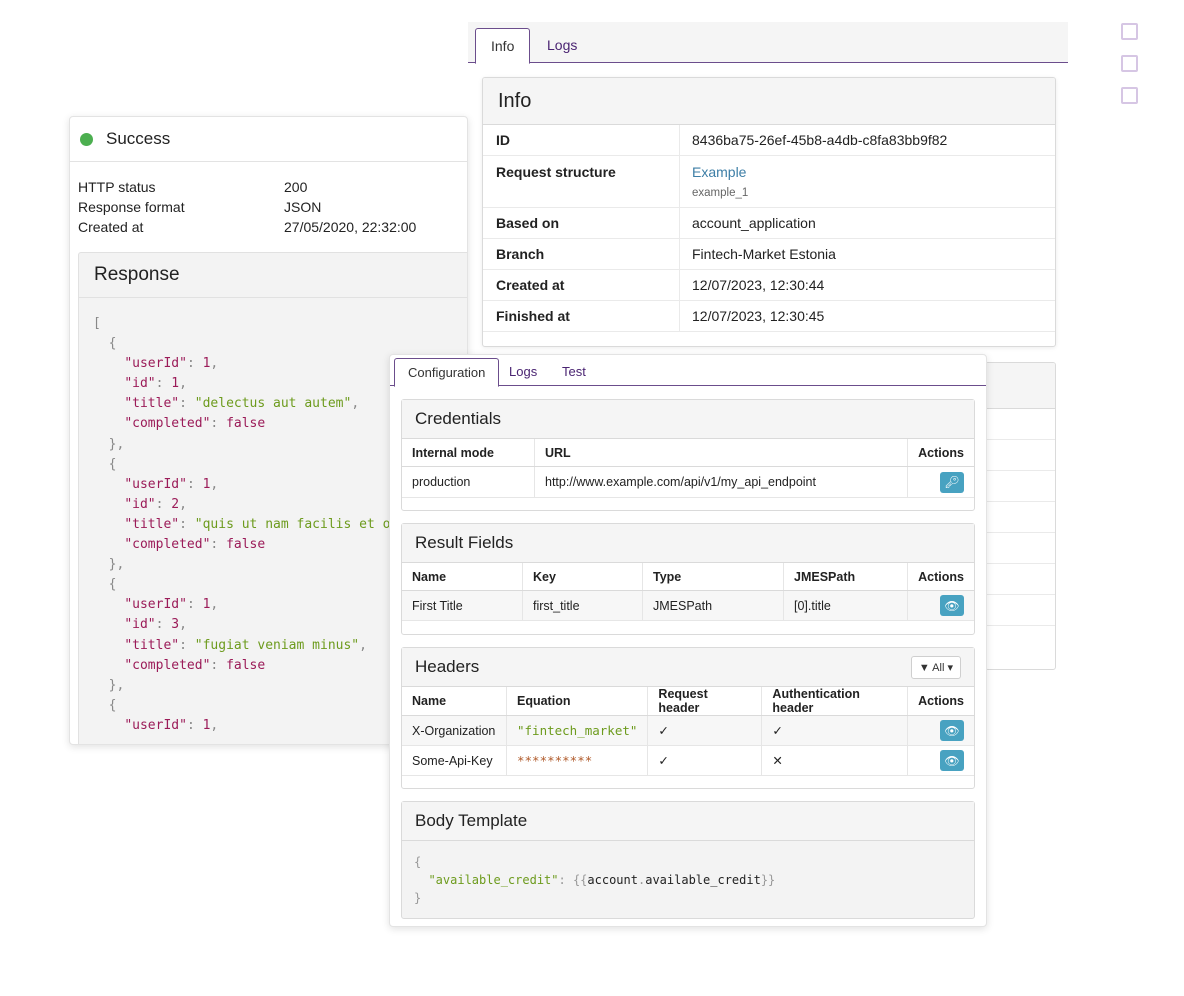 This screenshot has width=1184, height=996. I want to click on filter-dropdown: ▼ All ▾, so click(935, 667).